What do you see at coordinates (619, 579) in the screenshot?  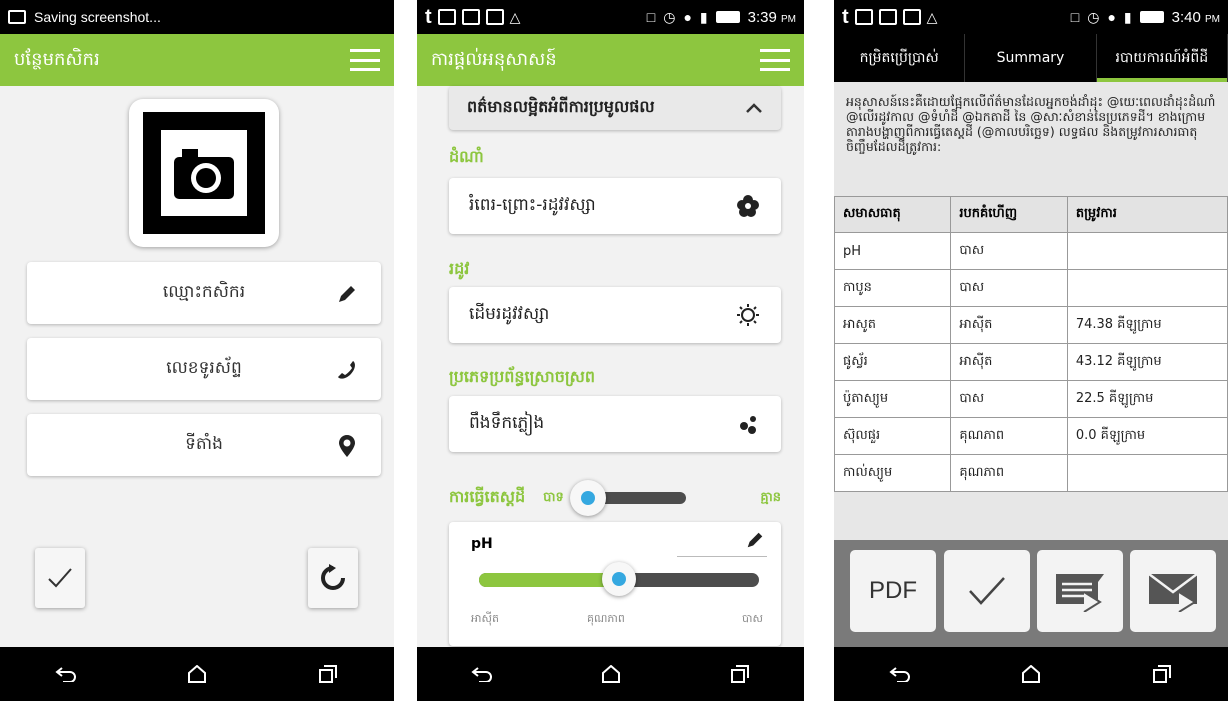 I see `ph-slider` at bounding box center [619, 579].